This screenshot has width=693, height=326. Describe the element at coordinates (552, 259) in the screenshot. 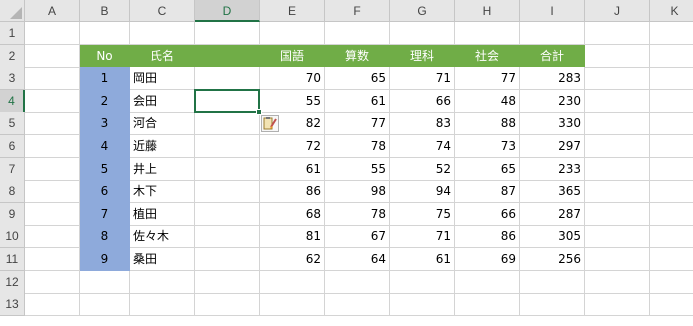

I see `cell-i11: 256` at that location.